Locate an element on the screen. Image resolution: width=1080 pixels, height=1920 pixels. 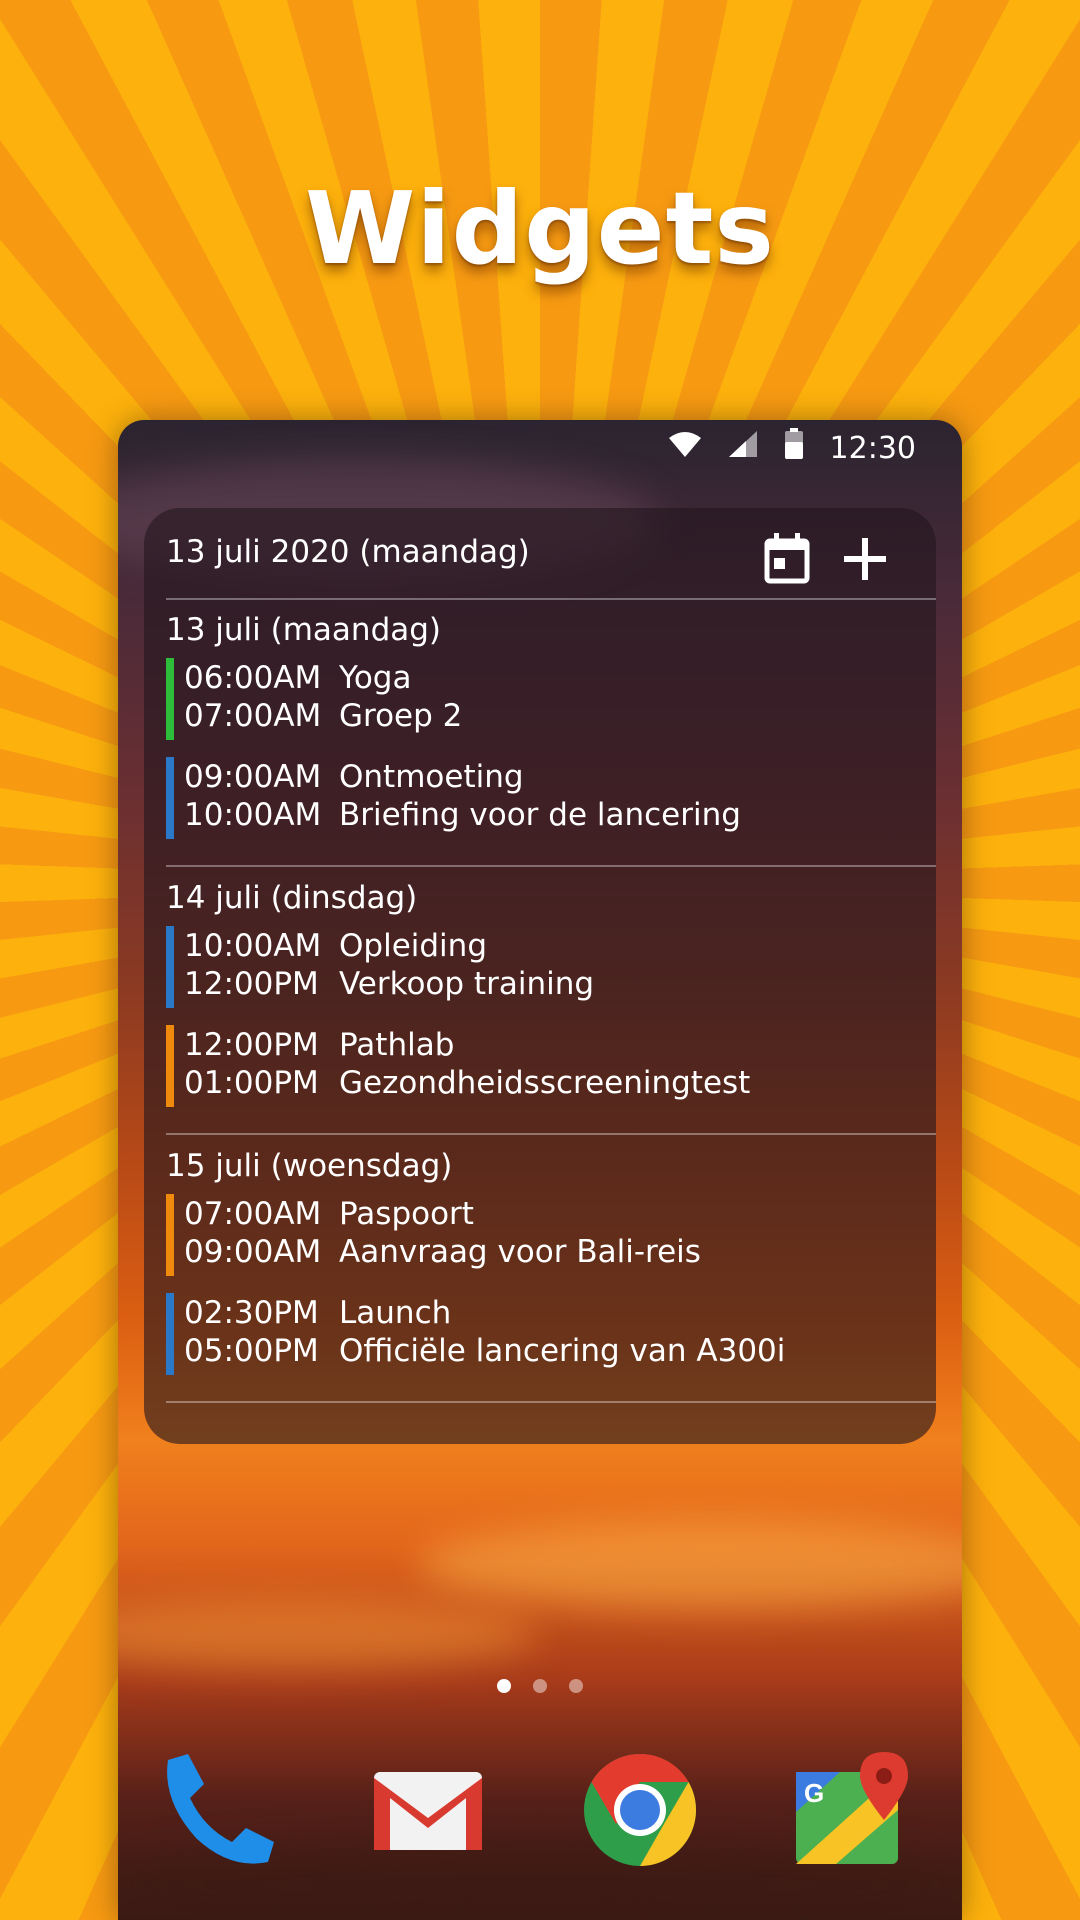
signal-icon is located at coordinates (743, 448).